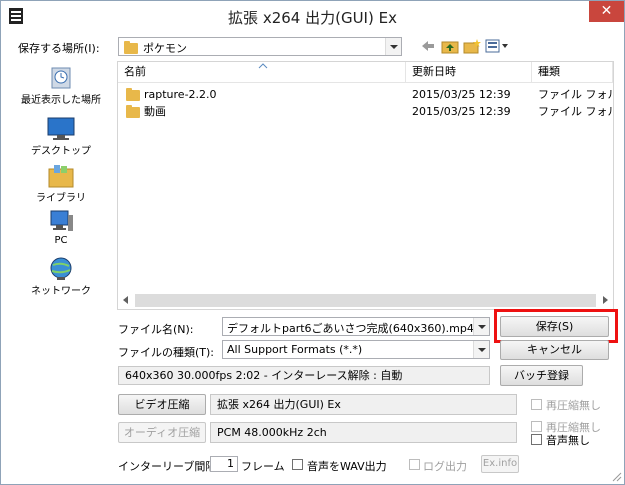 The width and height of the screenshot is (625, 485). I want to click on video-recompress-label: 再圧縮無し, so click(573, 405).